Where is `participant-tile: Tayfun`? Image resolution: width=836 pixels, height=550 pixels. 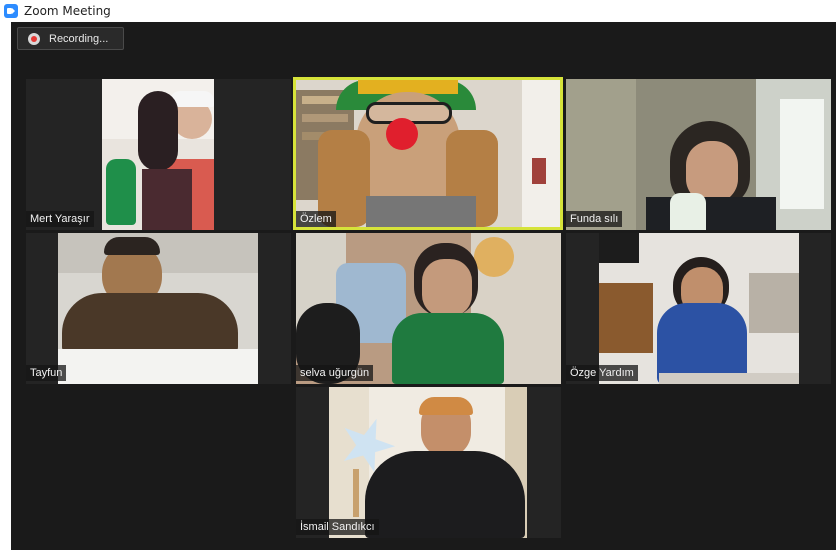
participant-tile: Tayfun is located at coordinates (158, 308).